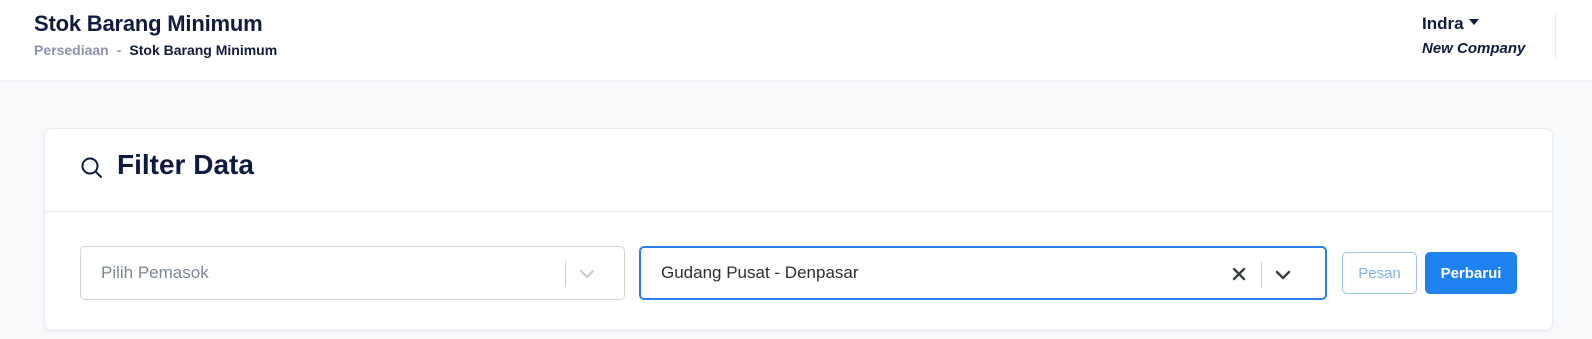 The height and width of the screenshot is (339, 1592). Describe the element at coordinates (148, 23) in the screenshot. I see `page-title: Stok Barang Minimum` at that location.